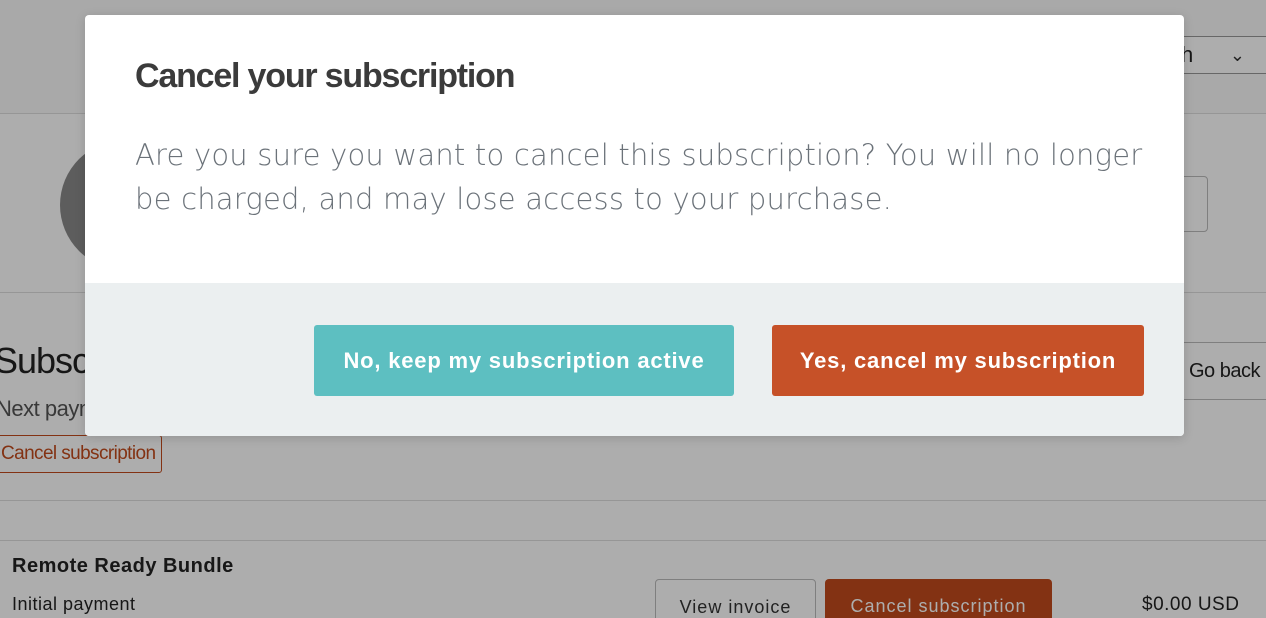  I want to click on dialog-title: Cancel your subscription, so click(325, 76).